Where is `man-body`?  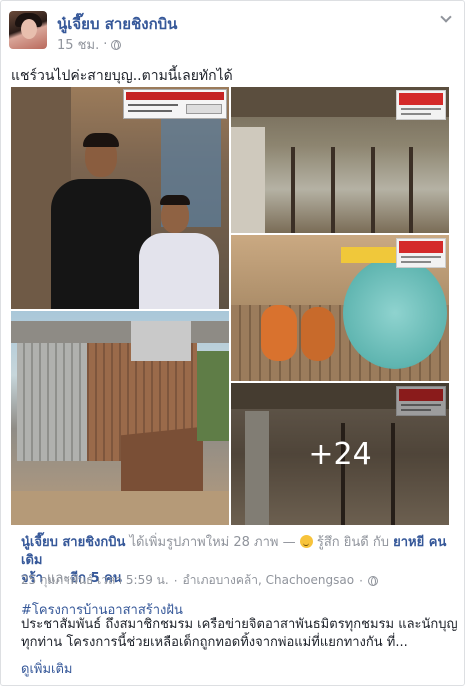 man-body is located at coordinates (101, 244).